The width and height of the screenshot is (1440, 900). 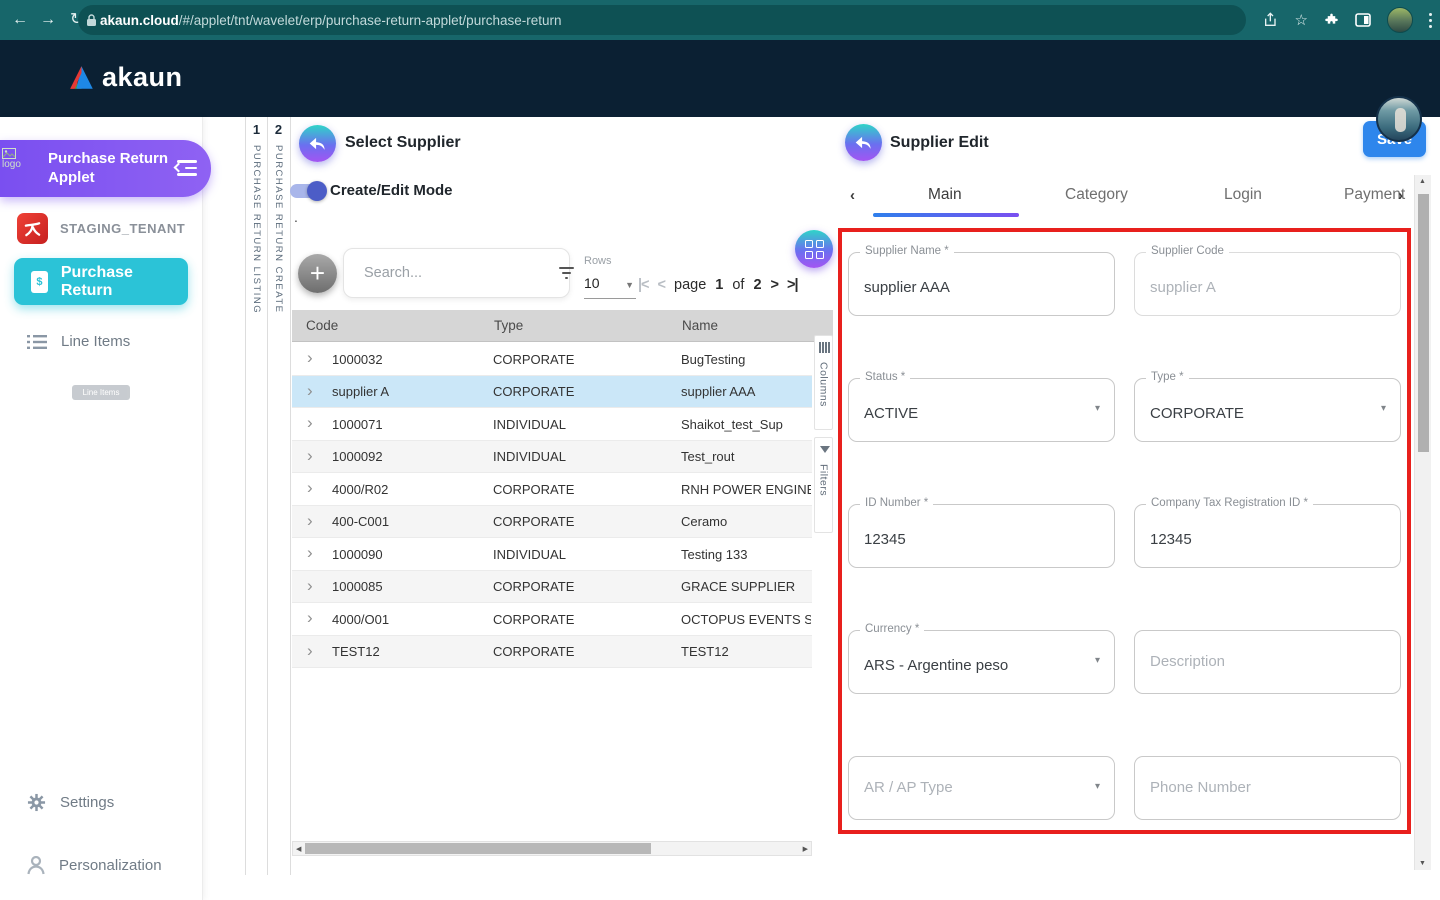 What do you see at coordinates (643, 285) in the screenshot?
I see `first-page-button: |<` at bounding box center [643, 285].